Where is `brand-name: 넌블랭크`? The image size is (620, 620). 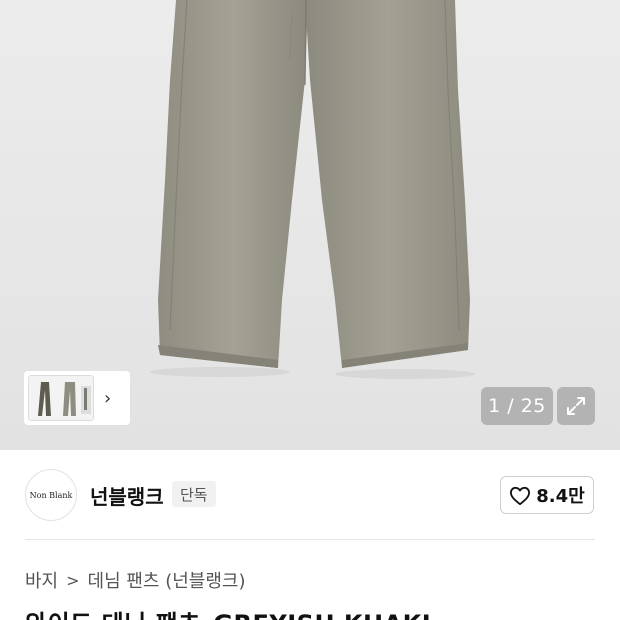 brand-name: 넌블랭크 is located at coordinates (127, 495).